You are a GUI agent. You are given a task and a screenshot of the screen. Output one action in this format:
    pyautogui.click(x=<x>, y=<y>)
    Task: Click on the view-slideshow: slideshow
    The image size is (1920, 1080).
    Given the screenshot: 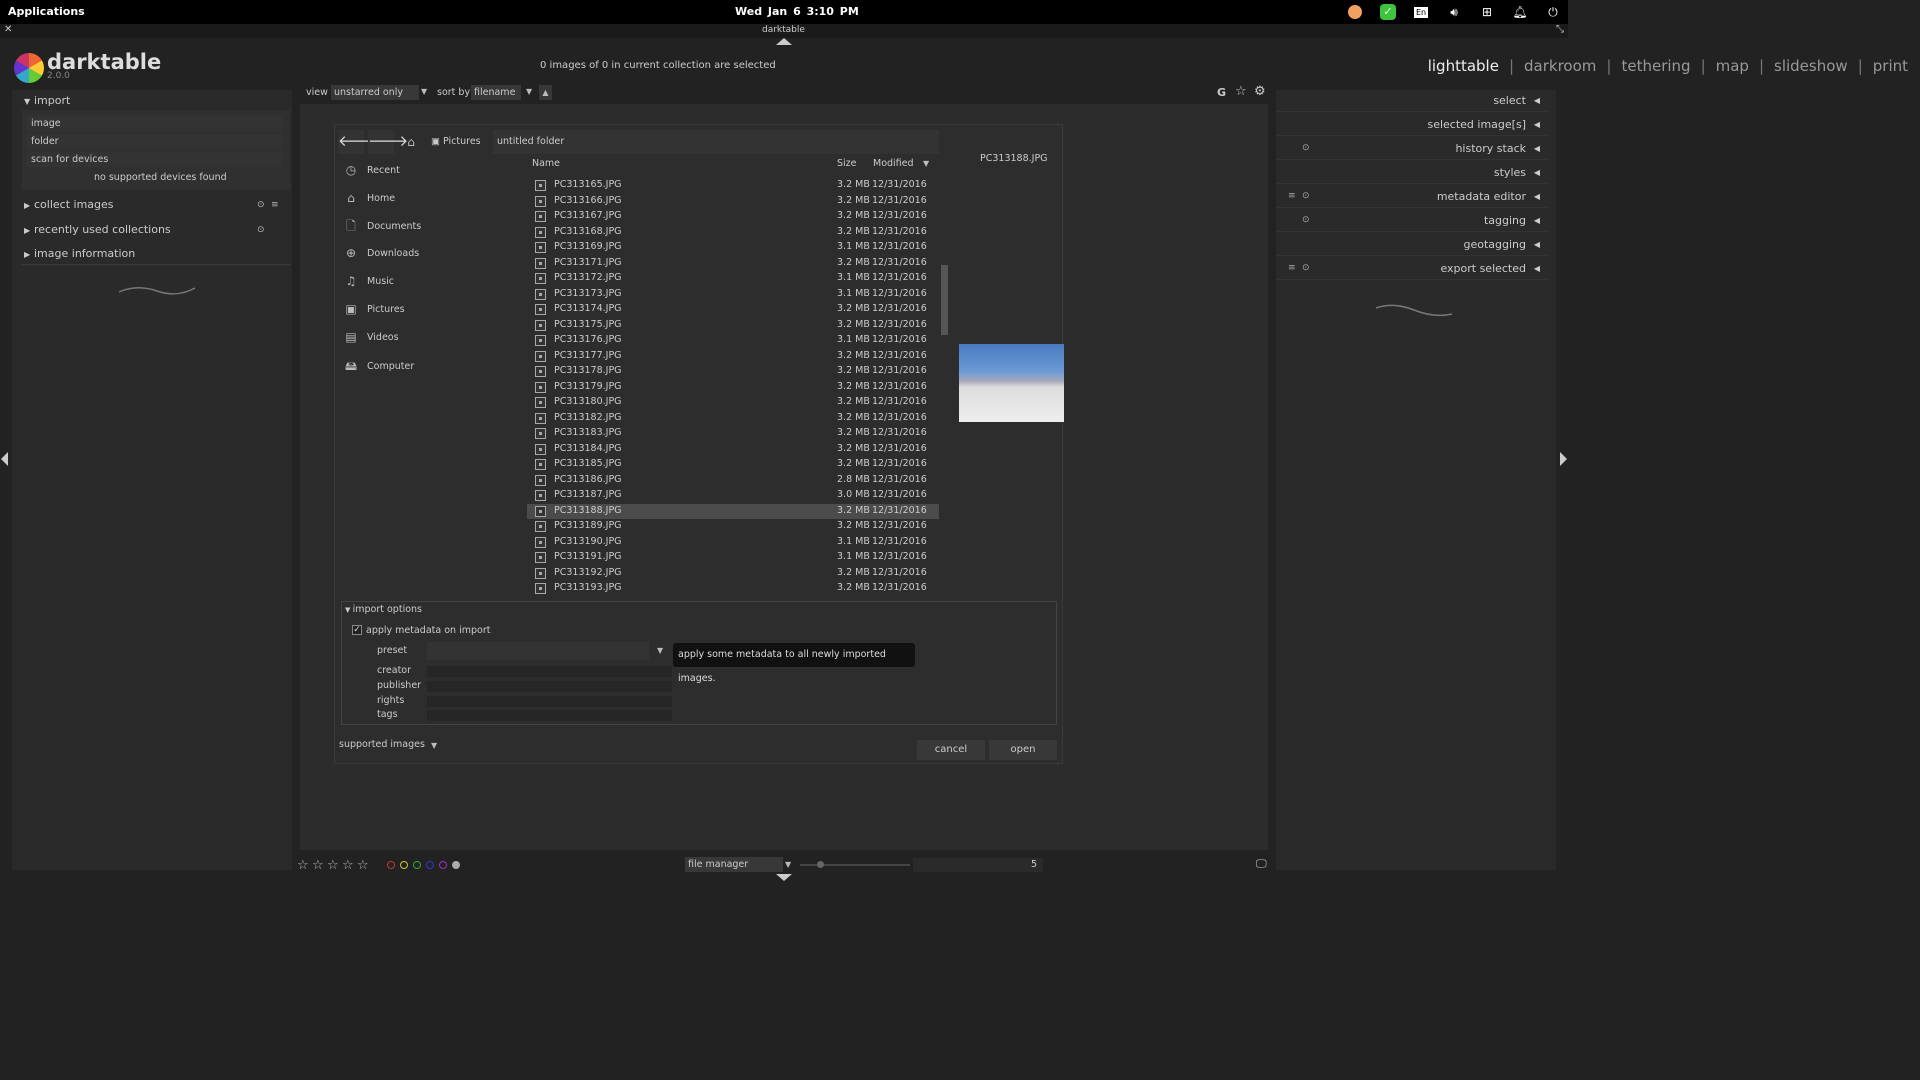 What is the action you would take?
    pyautogui.click(x=1811, y=66)
    